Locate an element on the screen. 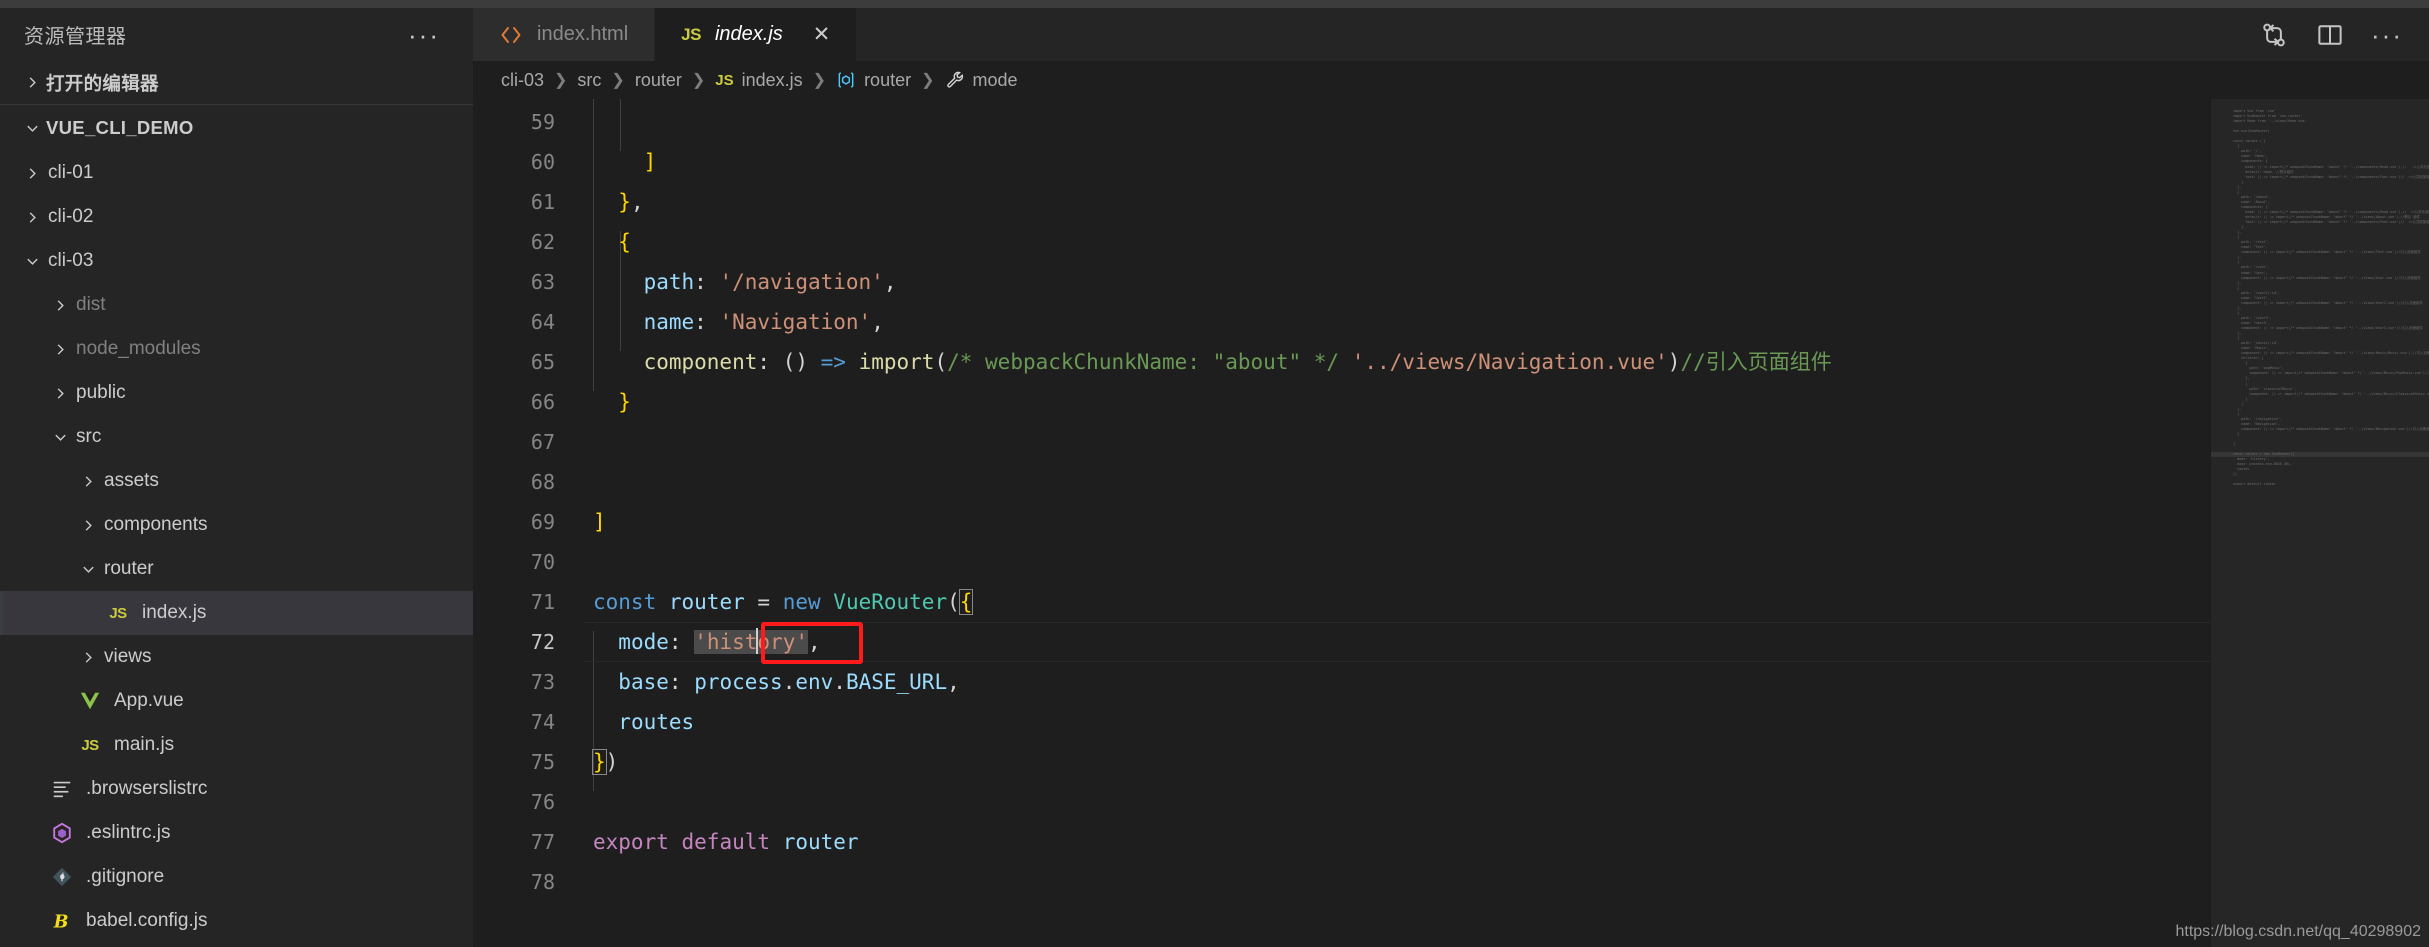 The width and height of the screenshot is (2429, 947). code-line-71: const router = new VueRouter({ is located at coordinates (1506, 602).